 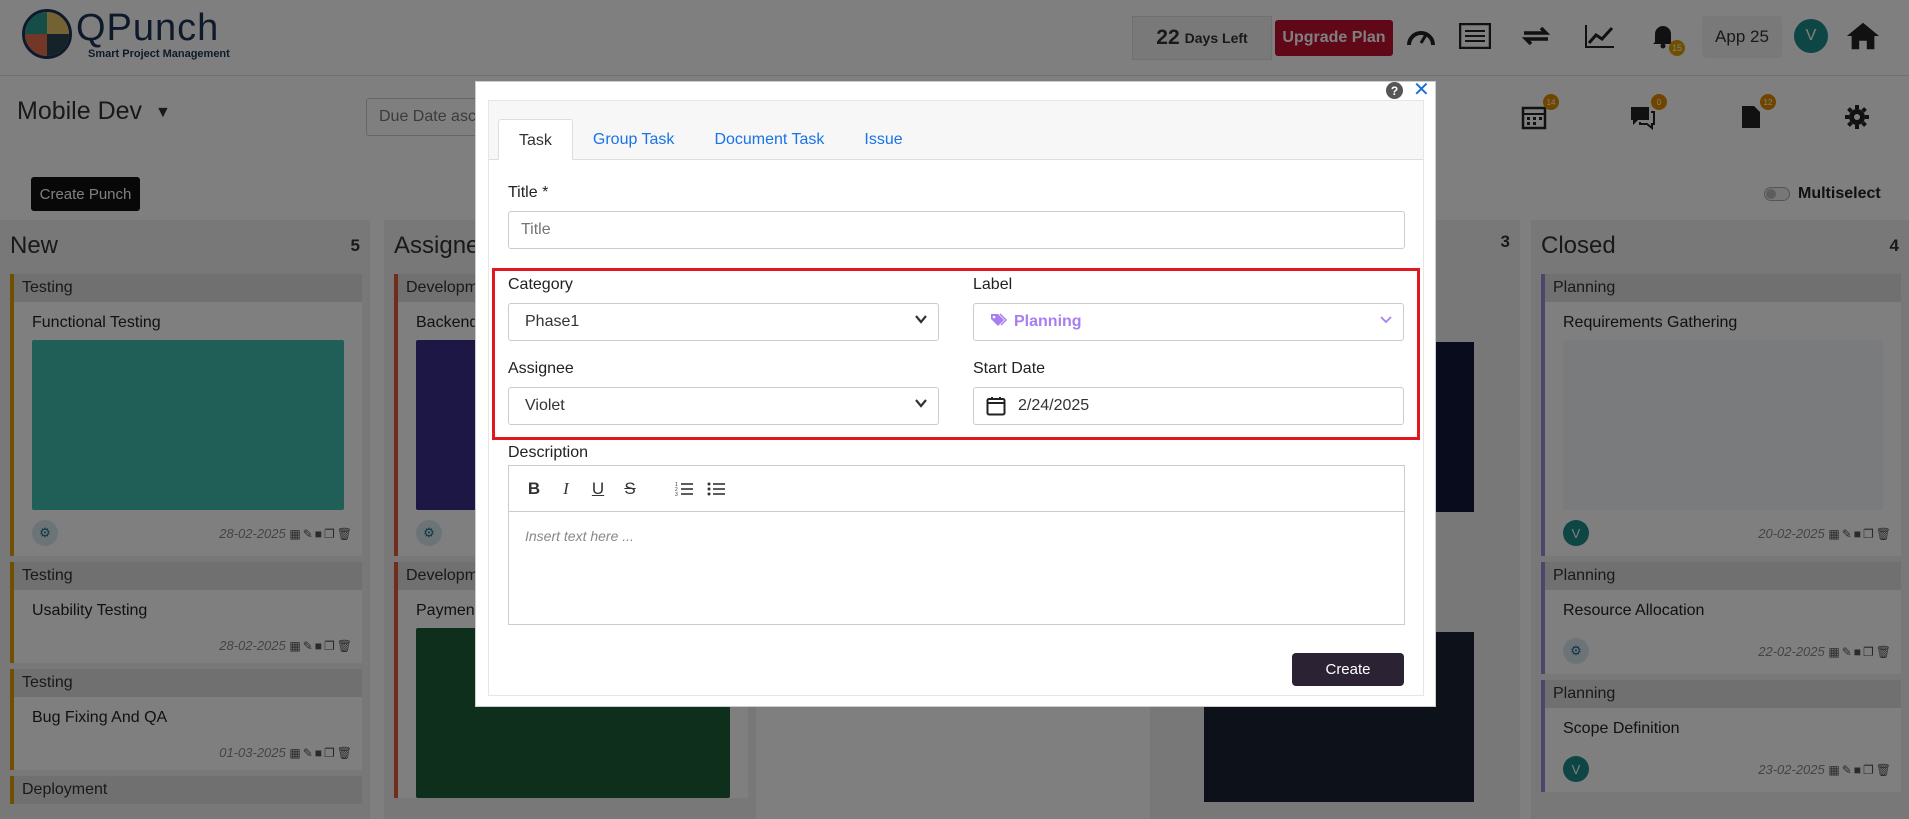 I want to click on help-icon: ?, so click(x=1394, y=90).